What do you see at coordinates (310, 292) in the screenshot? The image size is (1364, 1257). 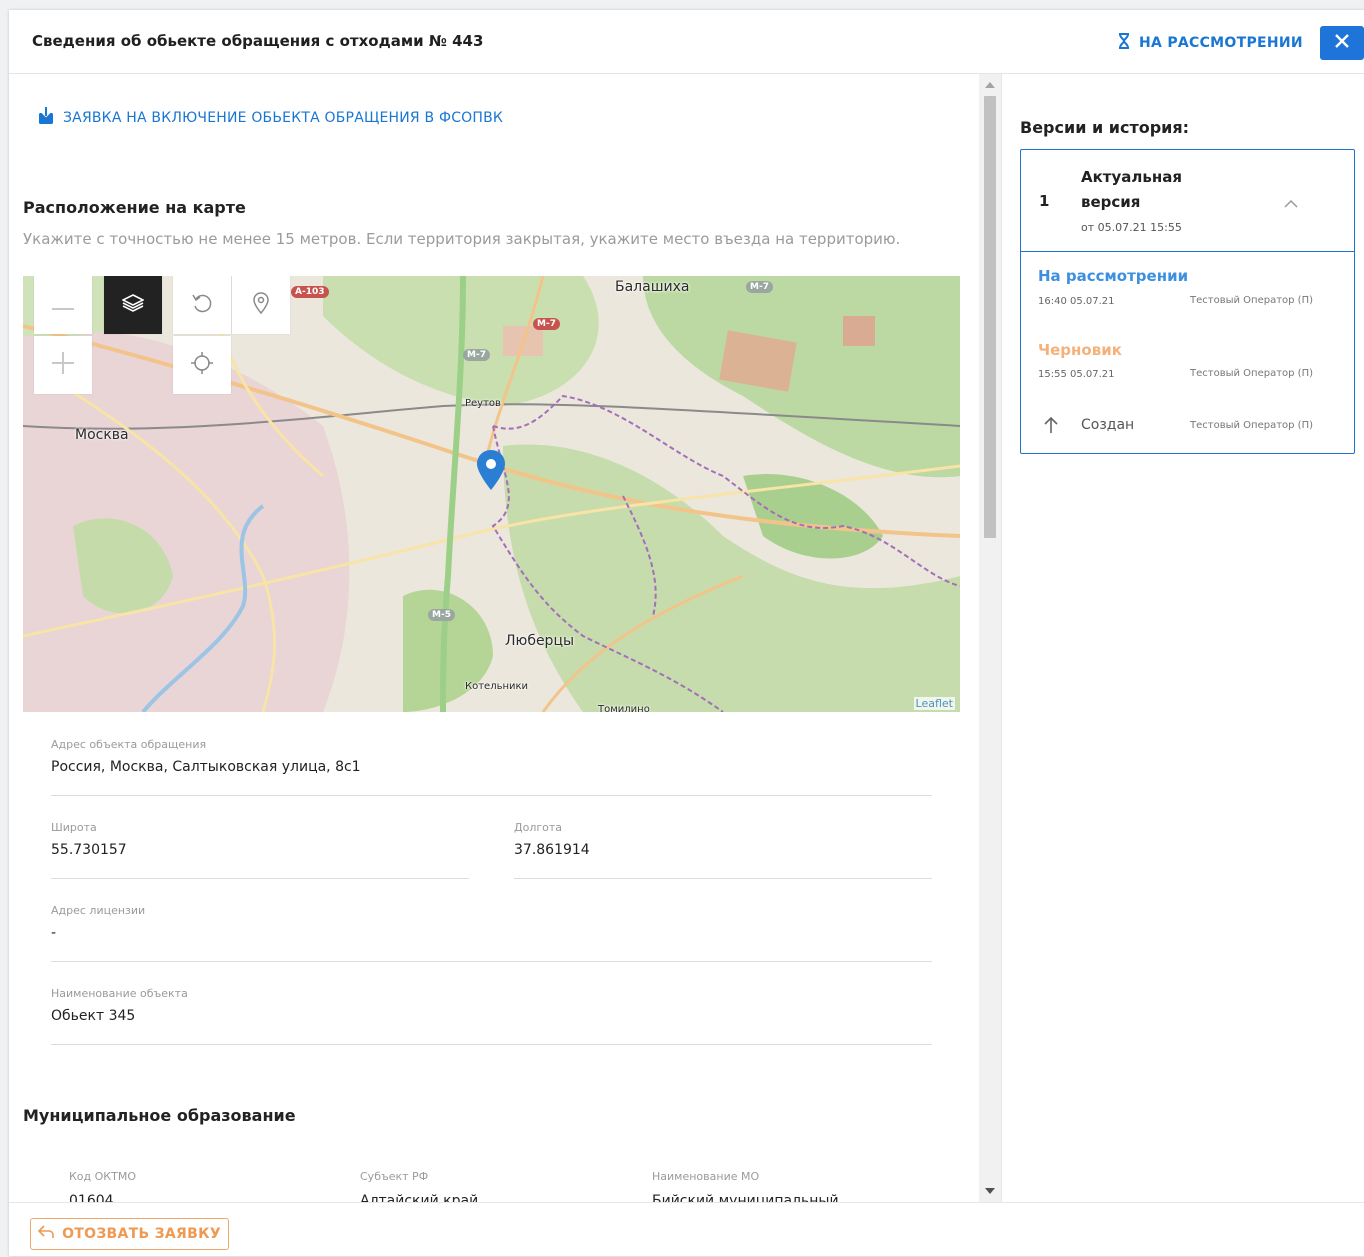 I see `road-shield-a103: A-103` at bounding box center [310, 292].